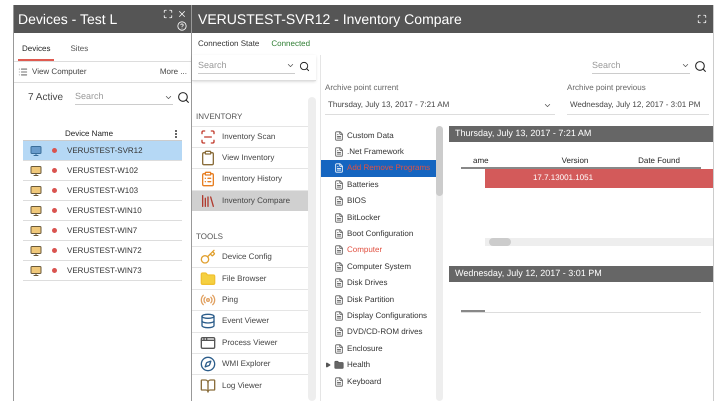 The height and width of the screenshot is (402, 717). I want to click on binders-icon, so click(208, 200).